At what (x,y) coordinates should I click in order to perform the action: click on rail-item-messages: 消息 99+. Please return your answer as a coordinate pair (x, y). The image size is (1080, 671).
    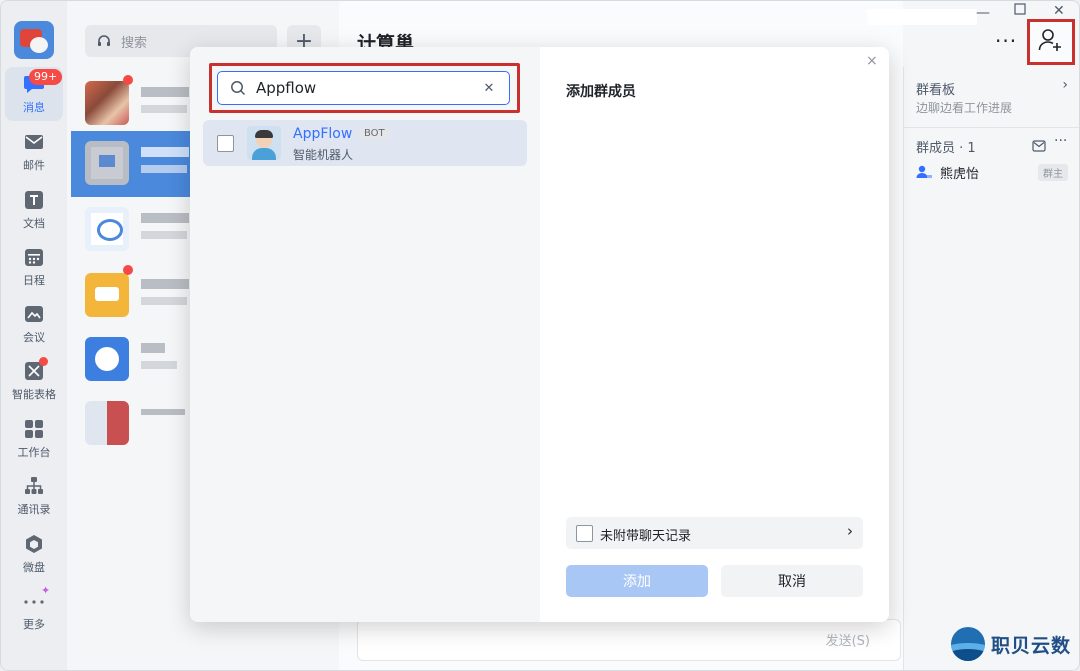
    Looking at the image, I should click on (34, 94).